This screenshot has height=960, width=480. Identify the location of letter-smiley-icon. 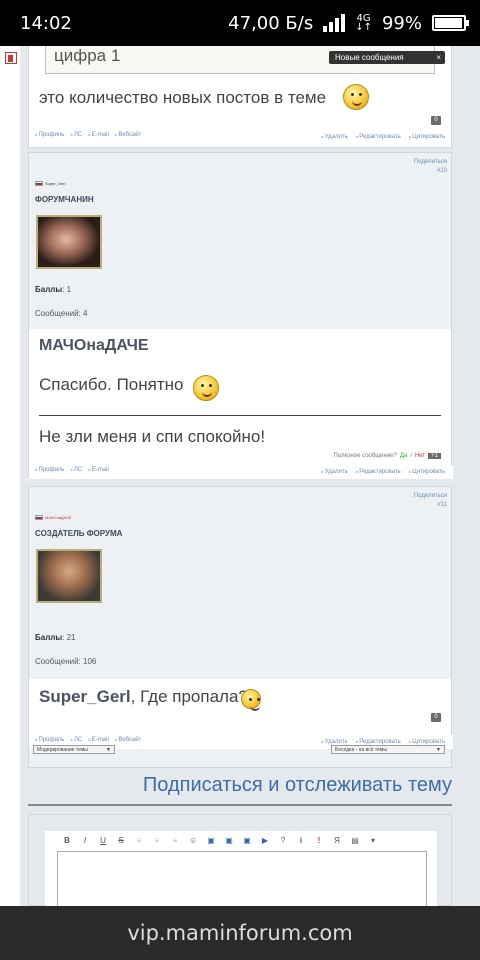
(206, 388).